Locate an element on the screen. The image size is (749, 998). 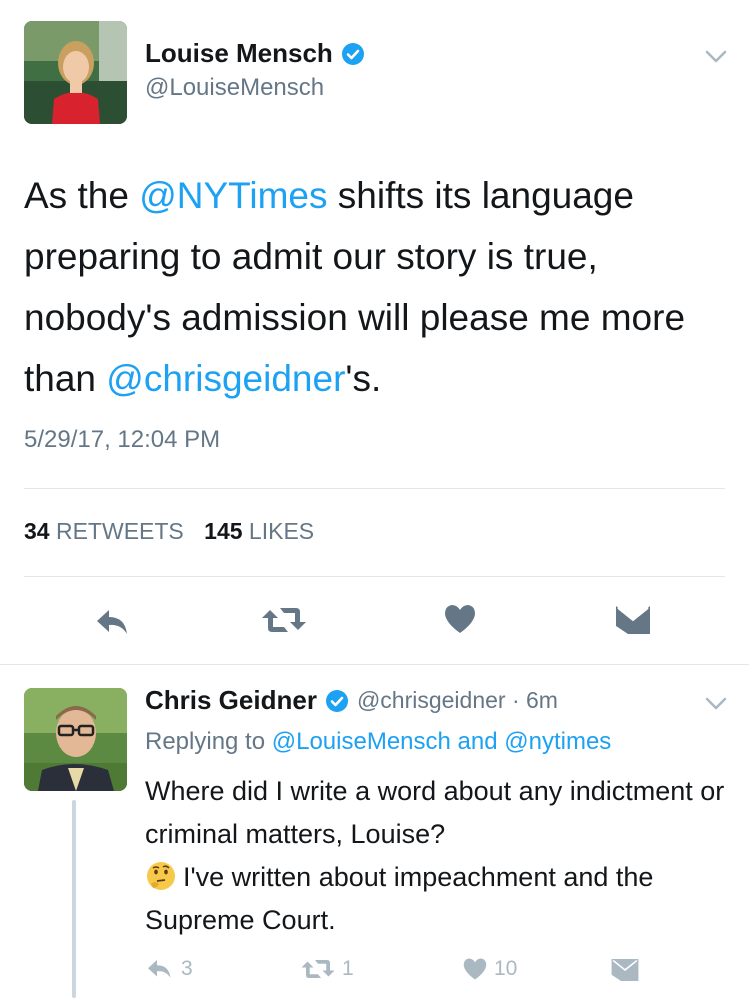
reply-like-action: 10 is located at coordinates (489, 969).